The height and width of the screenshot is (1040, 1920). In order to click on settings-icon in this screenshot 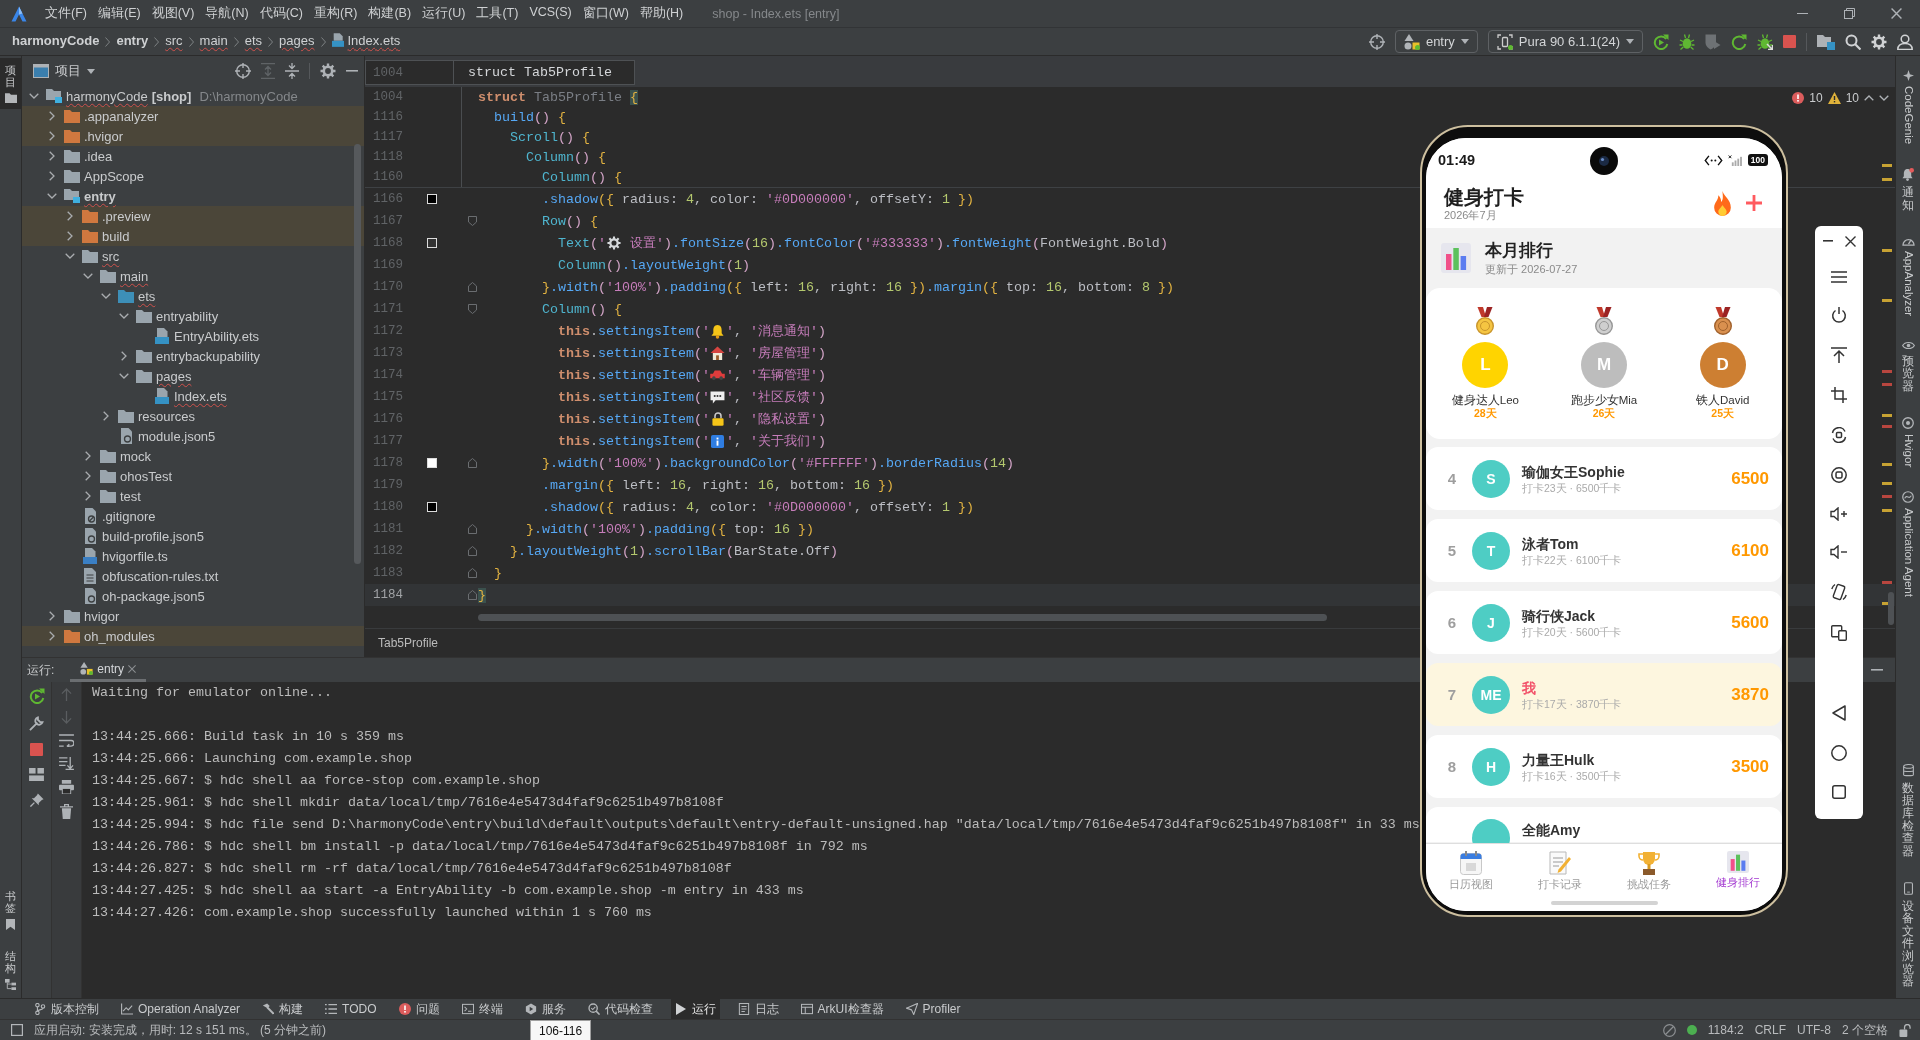, I will do `click(328, 71)`.